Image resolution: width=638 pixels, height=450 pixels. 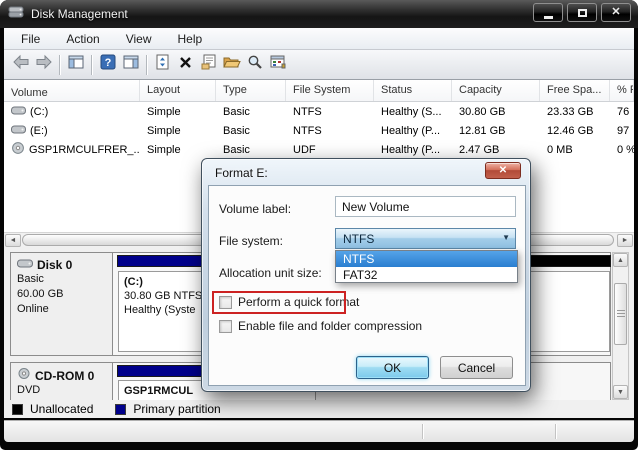 What do you see at coordinates (548, 12) in the screenshot?
I see `minimize-button` at bounding box center [548, 12].